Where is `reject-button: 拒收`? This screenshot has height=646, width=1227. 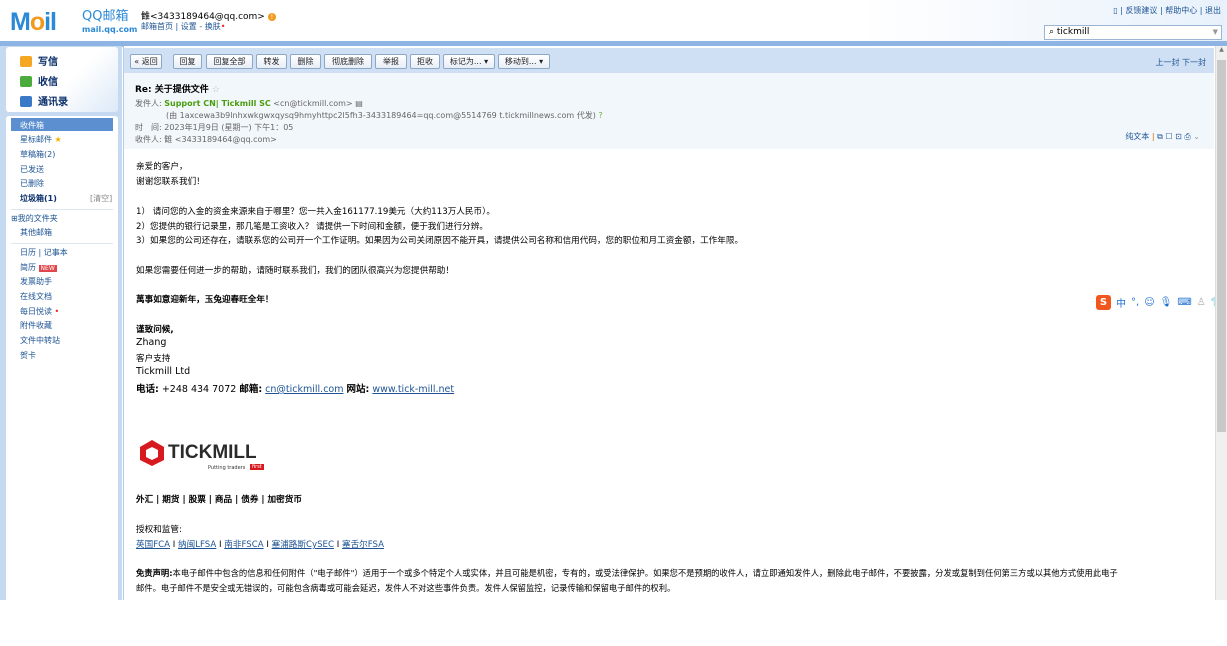
reject-button: 拒收 is located at coordinates (425, 61).